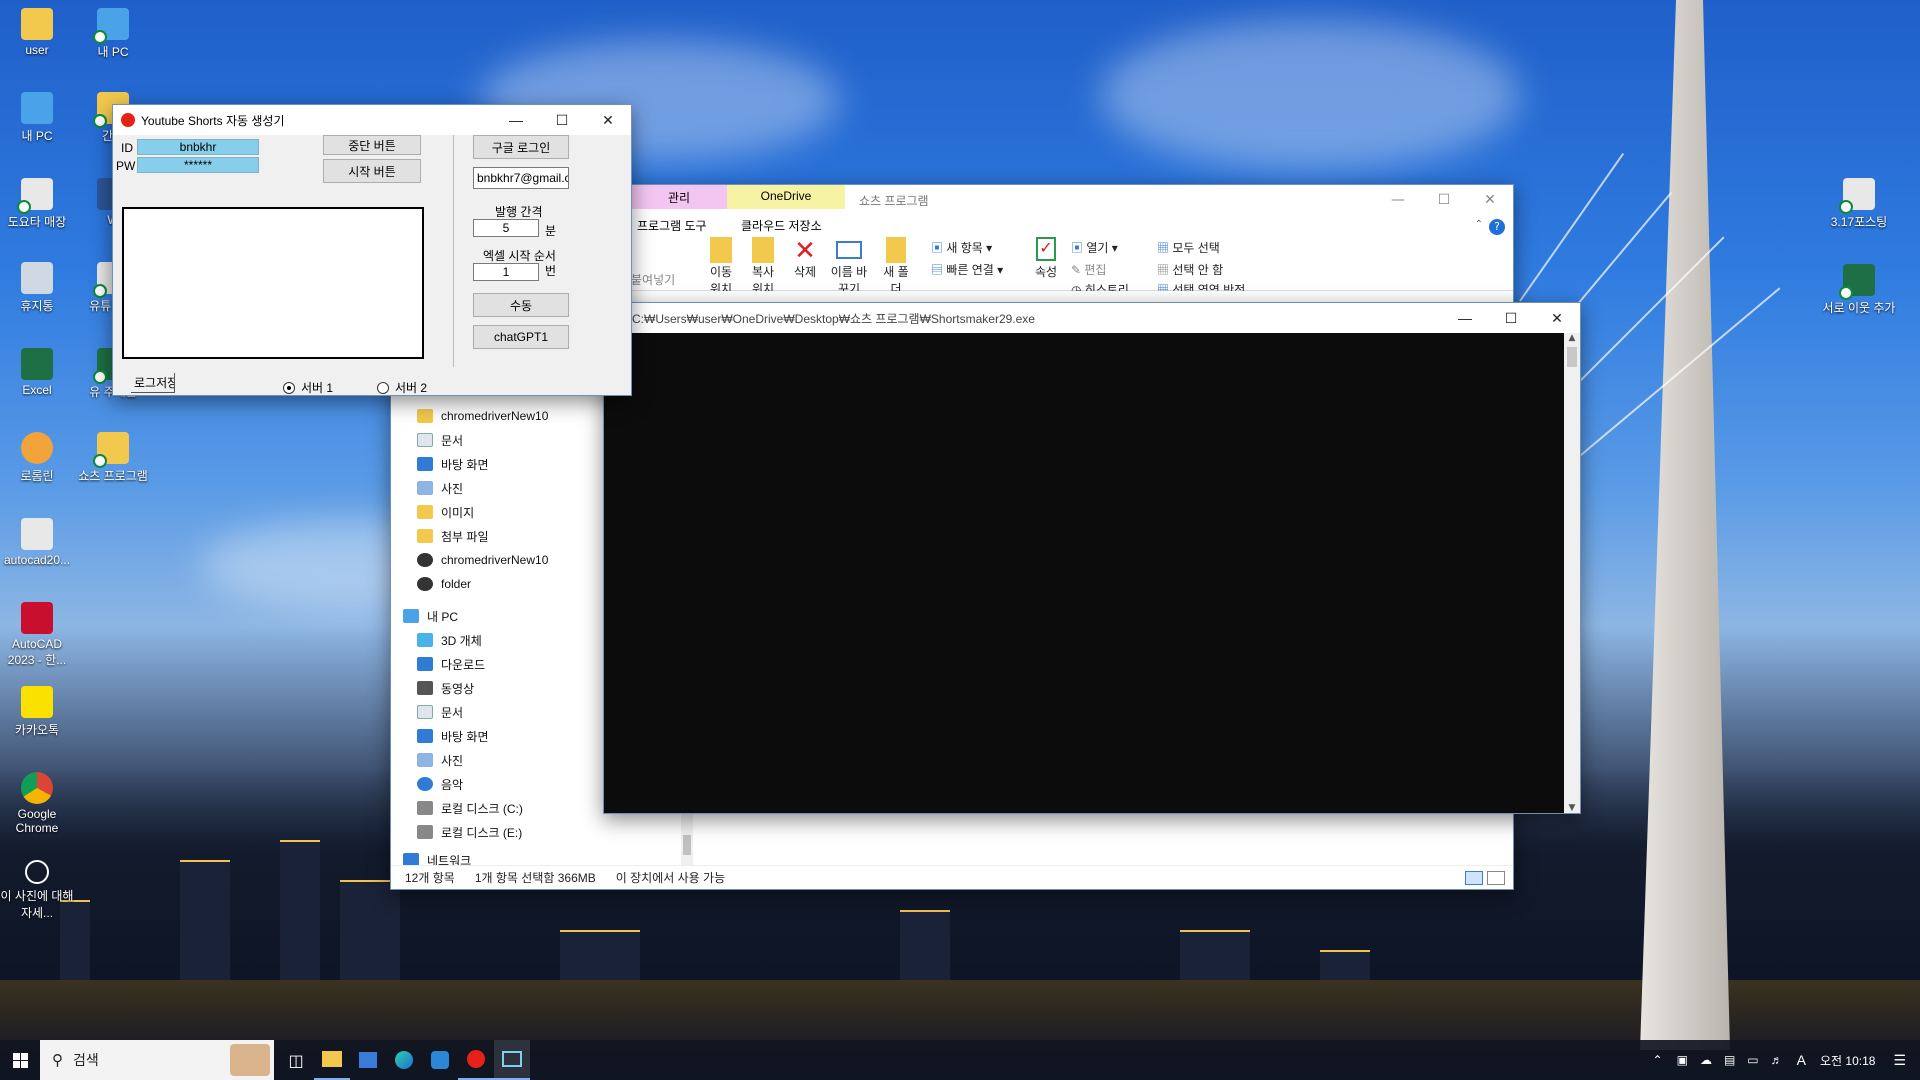 The height and width of the screenshot is (1080, 1920). I want to click on desktop-icon-my-pc-2: 내 PC, so click(37, 118).